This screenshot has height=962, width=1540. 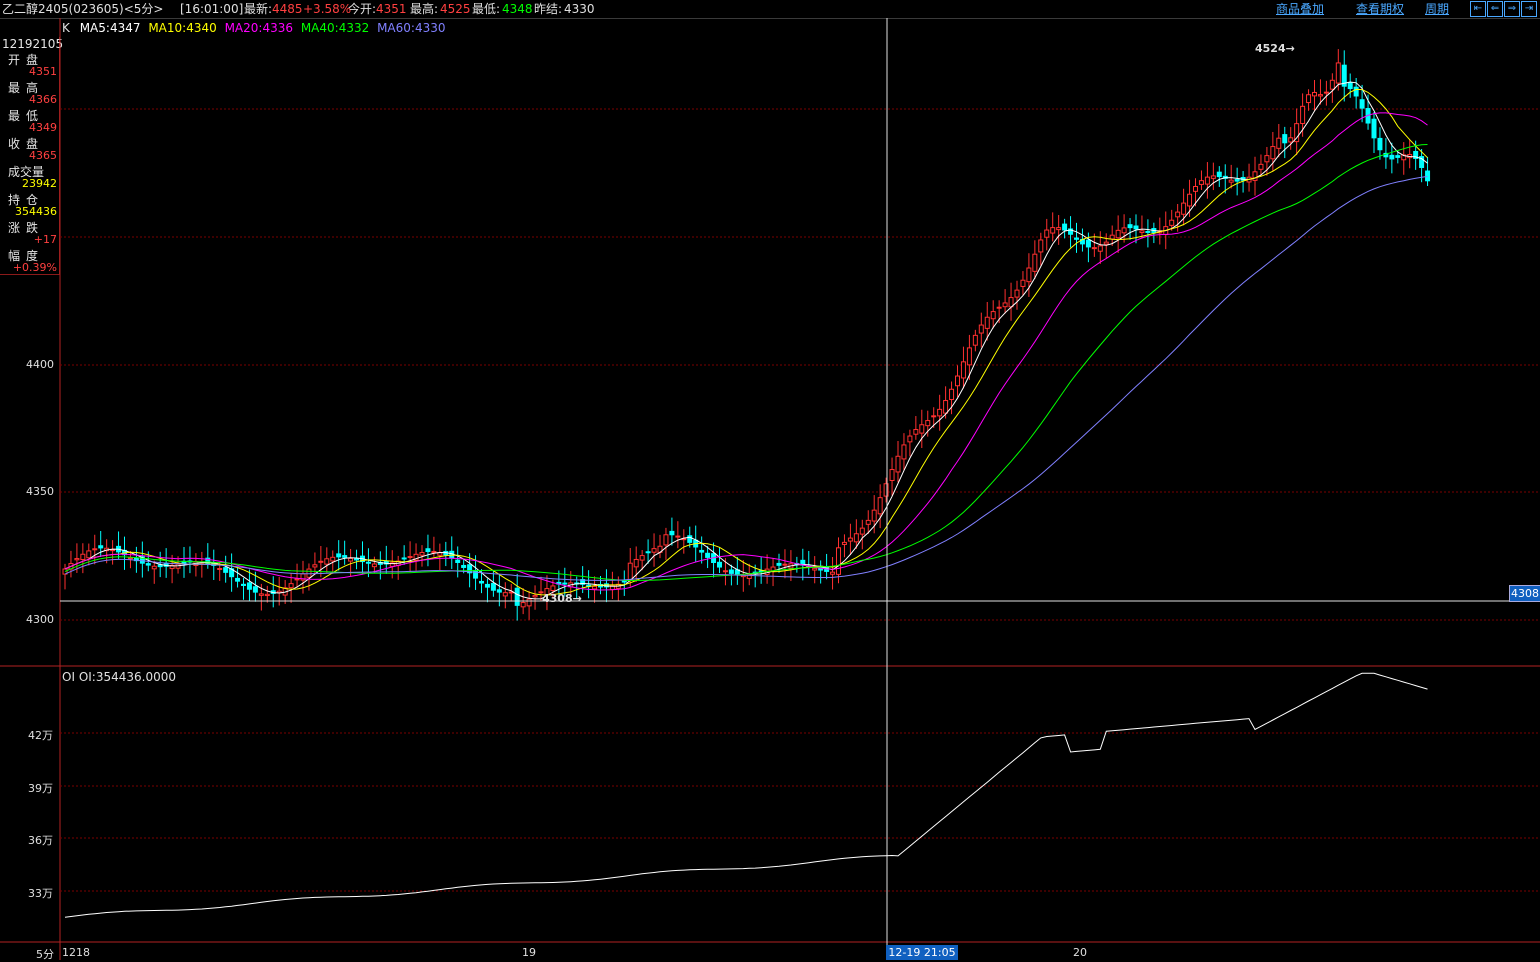 I want to click on oi-label: OI, so click(x=68, y=677).